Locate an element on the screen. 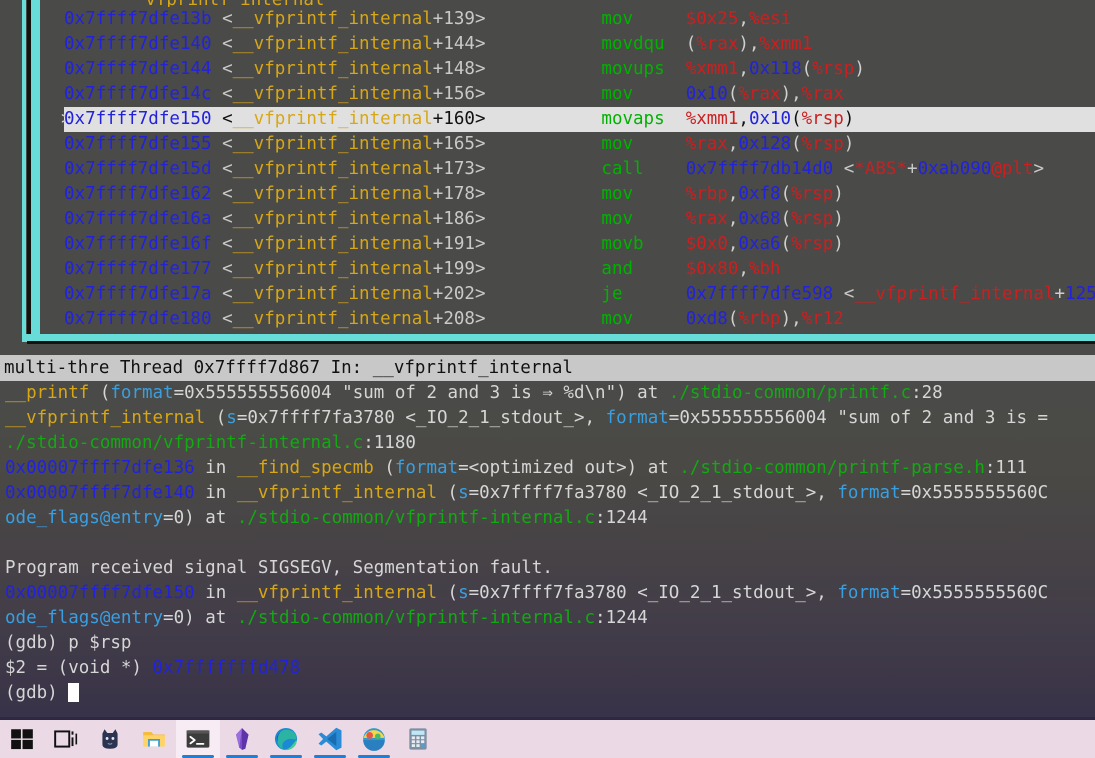  taskbar-item-purple-gem is located at coordinates (242, 739).